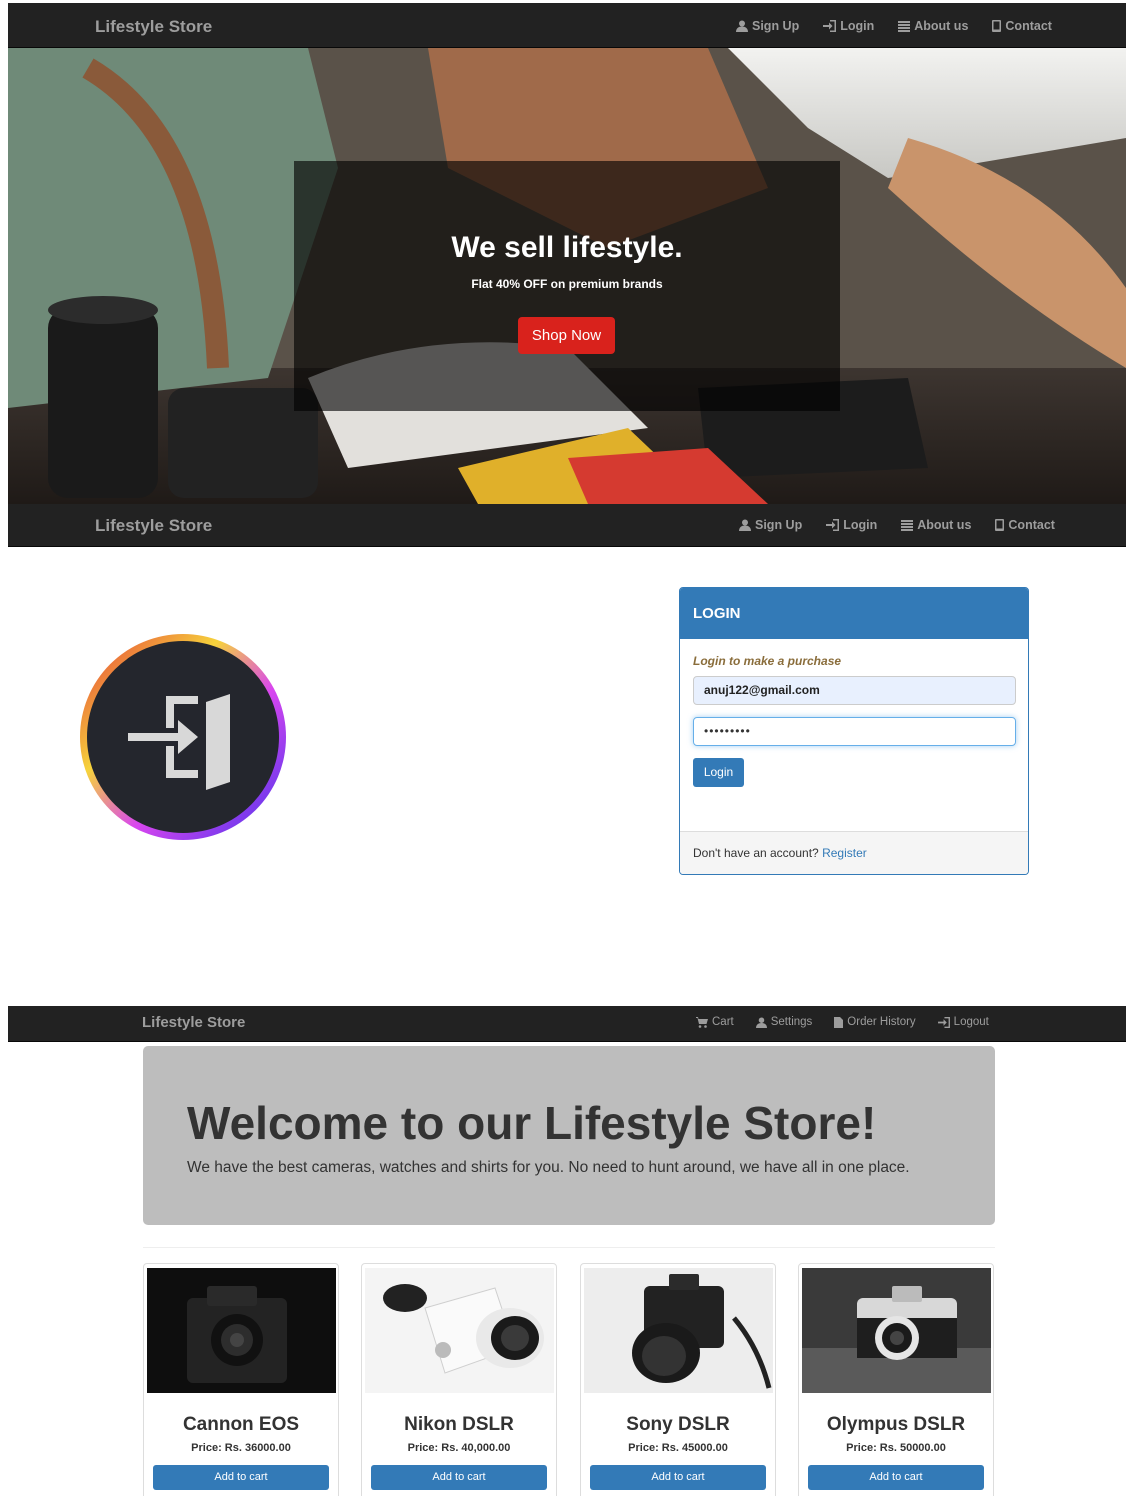 The height and width of the screenshot is (1496, 1126). Describe the element at coordinates (854, 690) in the screenshot. I see `email-field: anuj122@gmail.com` at that location.